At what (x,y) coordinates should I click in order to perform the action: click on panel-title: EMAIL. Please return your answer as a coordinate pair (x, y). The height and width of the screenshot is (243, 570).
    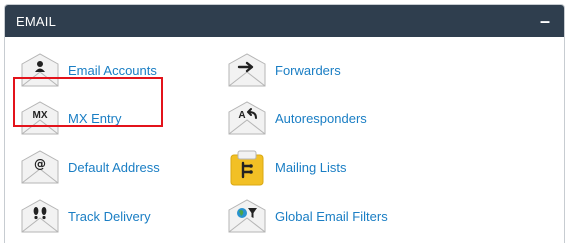
    Looking at the image, I should click on (36, 21).